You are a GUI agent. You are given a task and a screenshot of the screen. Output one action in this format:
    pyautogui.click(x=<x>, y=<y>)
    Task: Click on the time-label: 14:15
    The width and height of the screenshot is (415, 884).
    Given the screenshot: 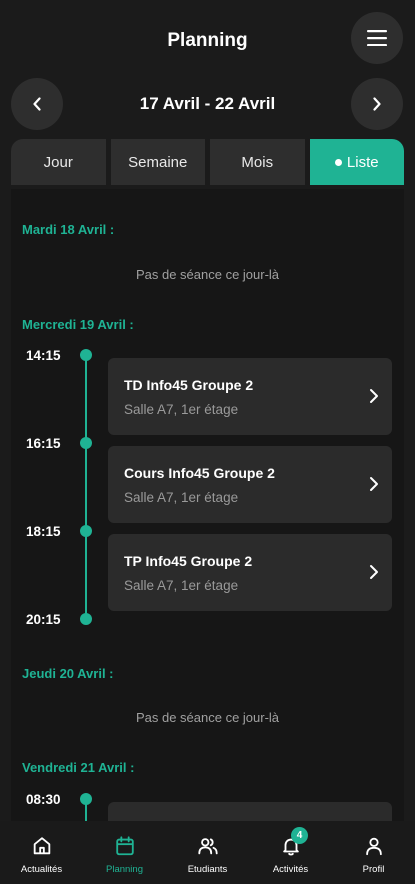 What is the action you would take?
    pyautogui.click(x=43, y=355)
    